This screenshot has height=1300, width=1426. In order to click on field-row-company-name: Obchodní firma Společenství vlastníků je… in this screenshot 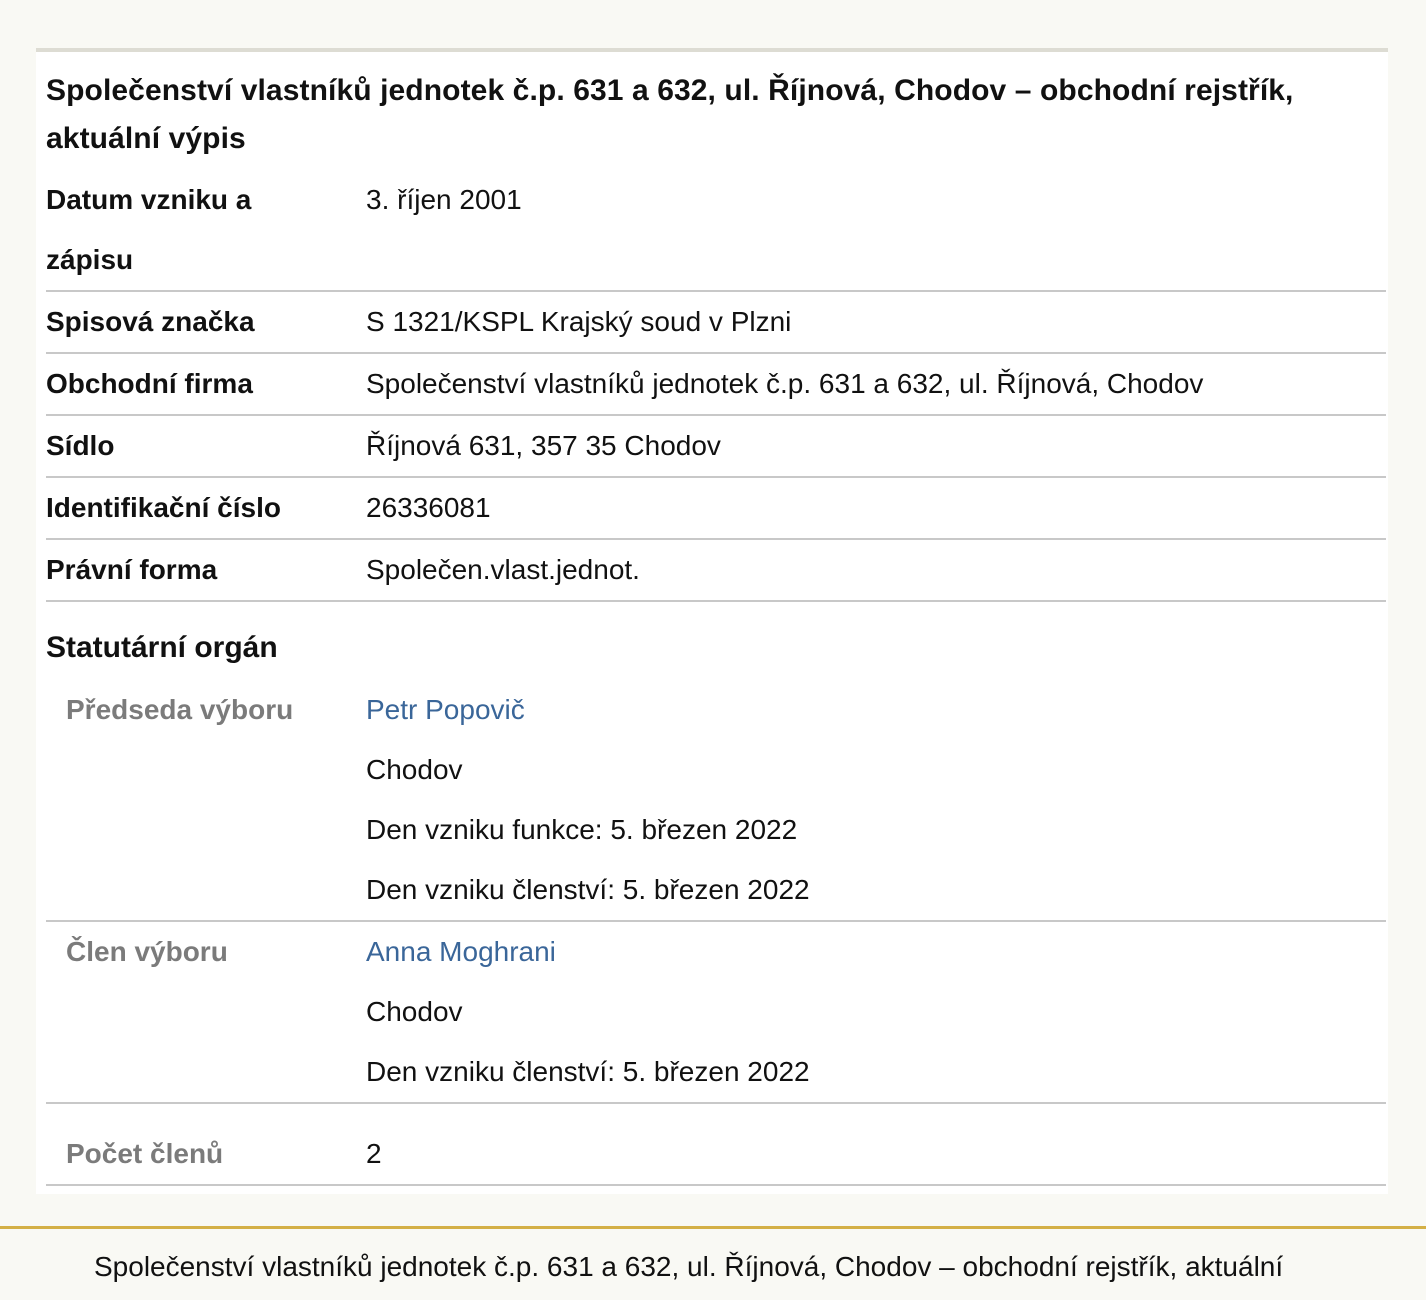, I will do `click(716, 385)`.